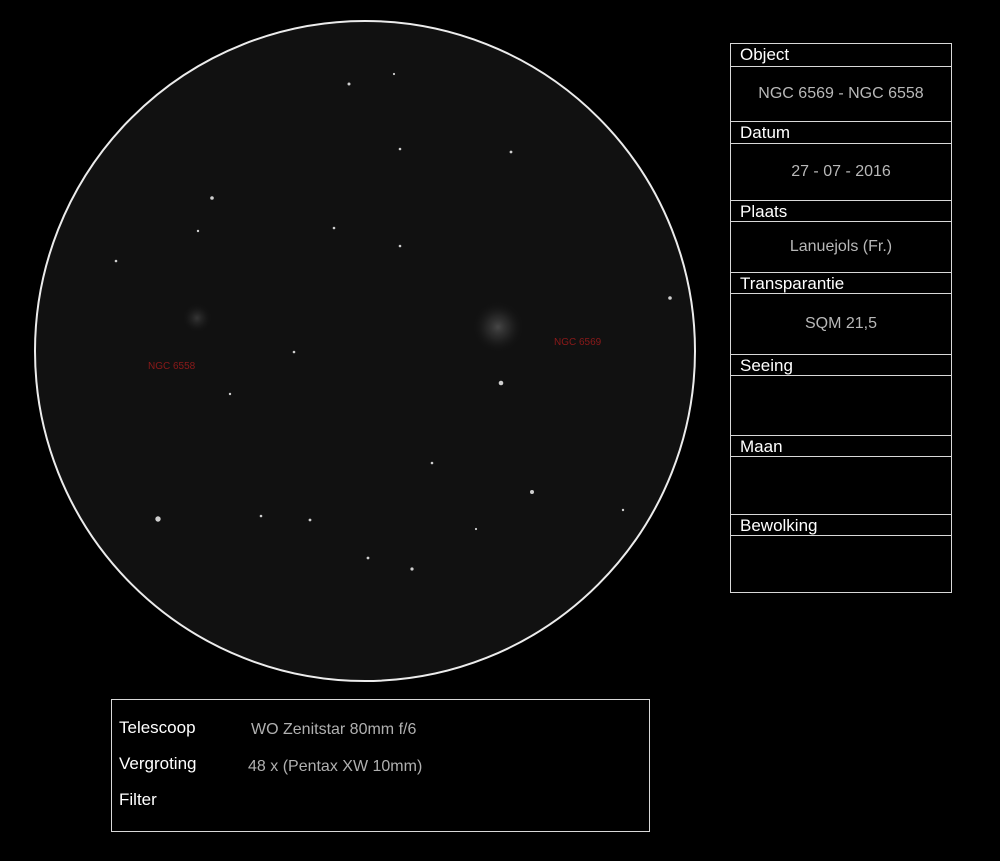 The width and height of the screenshot is (1000, 861). I want to click on transparantie-label: Transparantie, so click(841, 283).